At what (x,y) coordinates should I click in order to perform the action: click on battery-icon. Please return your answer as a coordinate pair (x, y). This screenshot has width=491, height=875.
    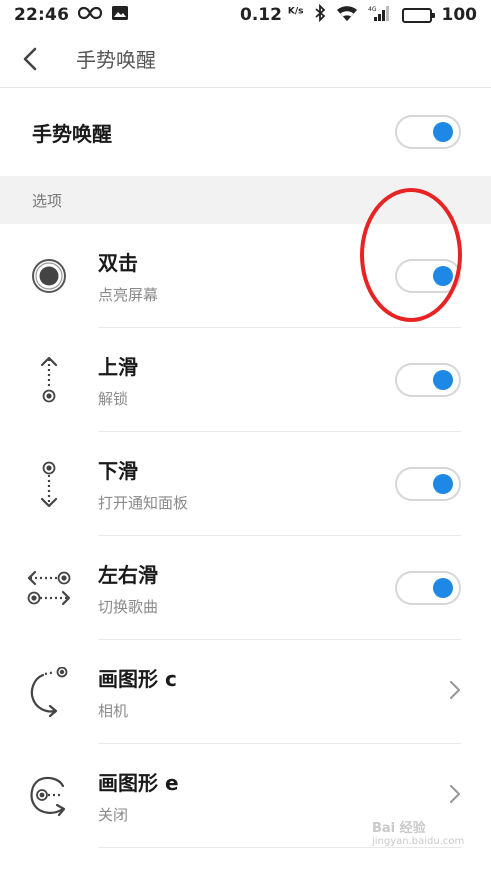
    Looking at the image, I should click on (418, 15).